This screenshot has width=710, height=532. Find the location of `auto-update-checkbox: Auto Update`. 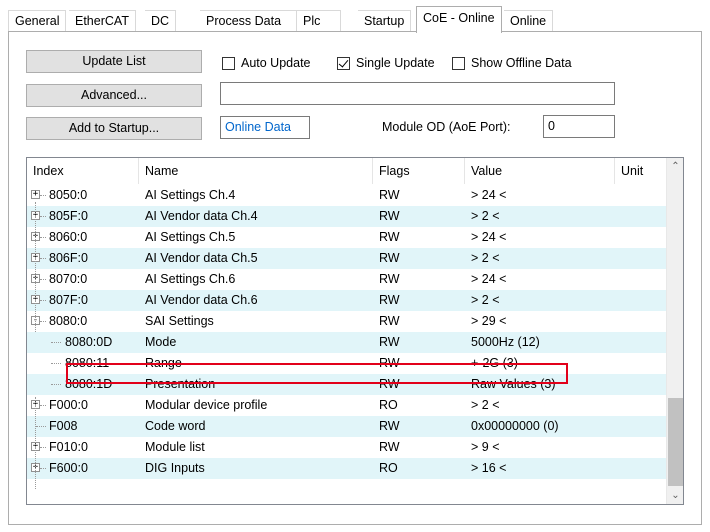

auto-update-checkbox: Auto Update is located at coordinates (266, 63).